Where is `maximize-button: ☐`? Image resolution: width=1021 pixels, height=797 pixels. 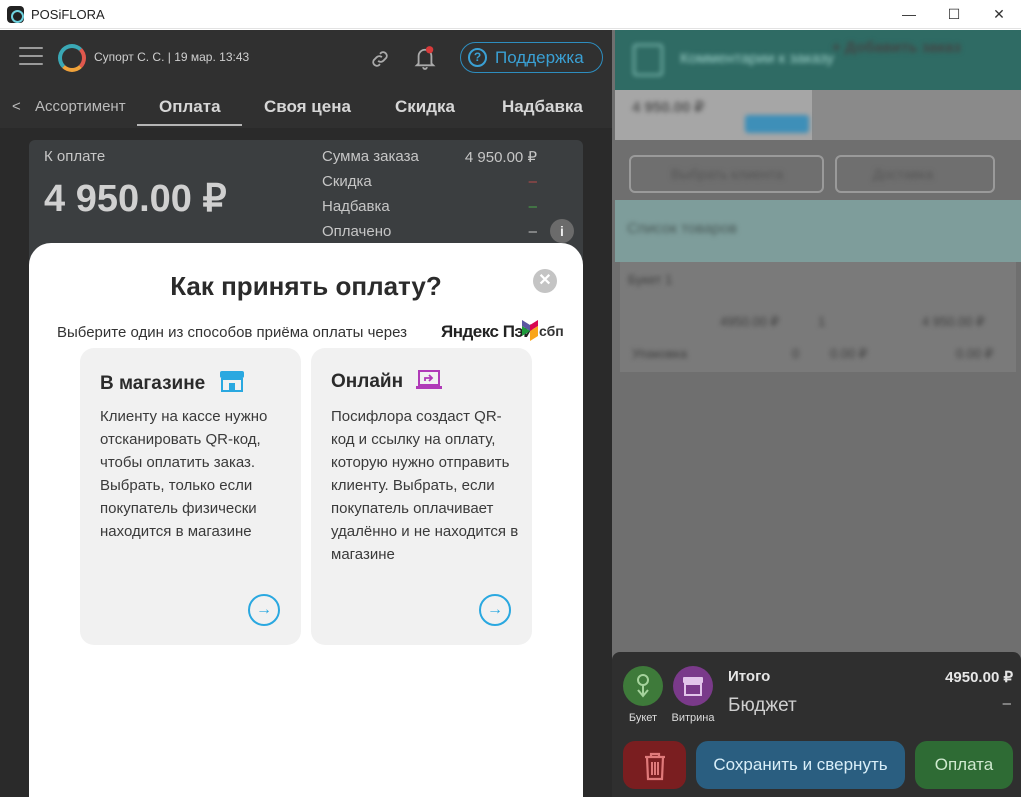 maximize-button: ☐ is located at coordinates (954, 14).